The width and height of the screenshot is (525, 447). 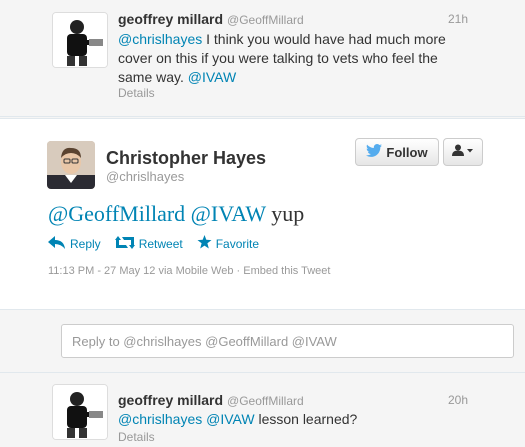 What do you see at coordinates (74, 243) in the screenshot?
I see `reply-button: Reply` at bounding box center [74, 243].